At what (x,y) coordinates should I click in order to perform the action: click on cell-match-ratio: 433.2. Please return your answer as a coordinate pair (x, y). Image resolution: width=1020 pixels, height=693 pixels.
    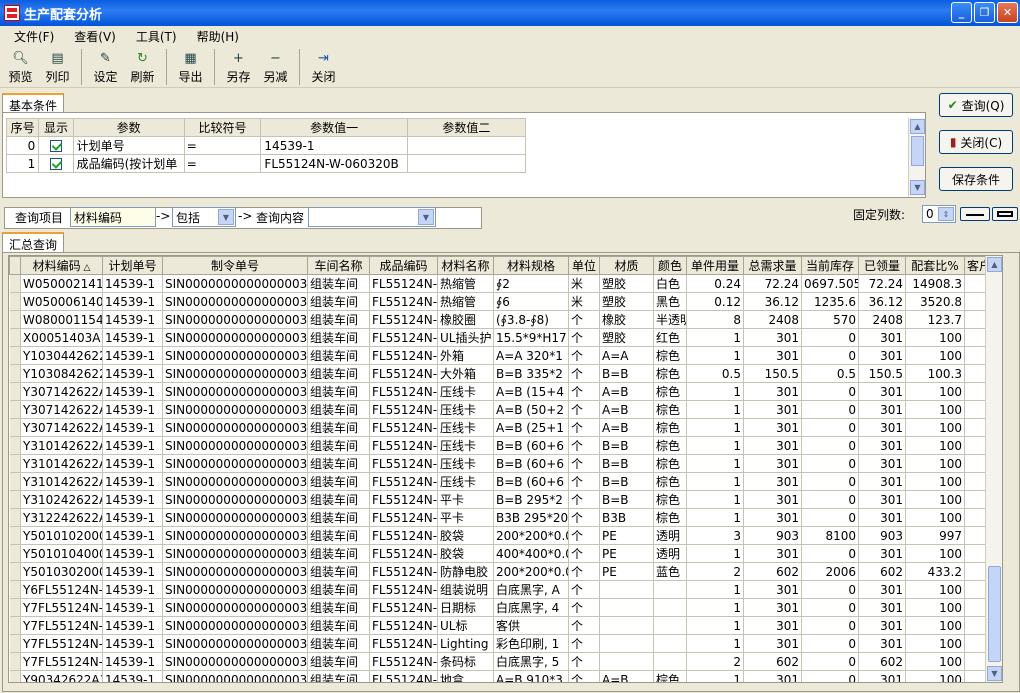
    Looking at the image, I should click on (935, 571).